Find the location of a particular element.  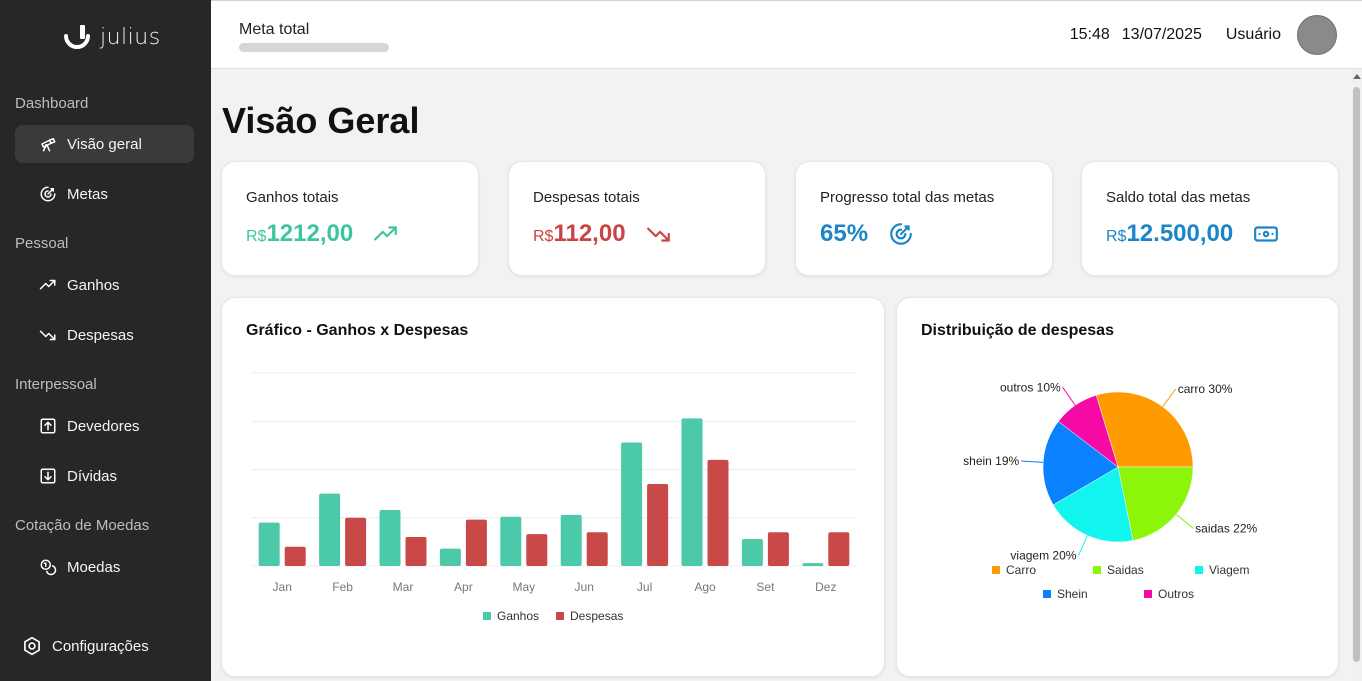

settings-link: Configurações is located at coordinates (85, 646).